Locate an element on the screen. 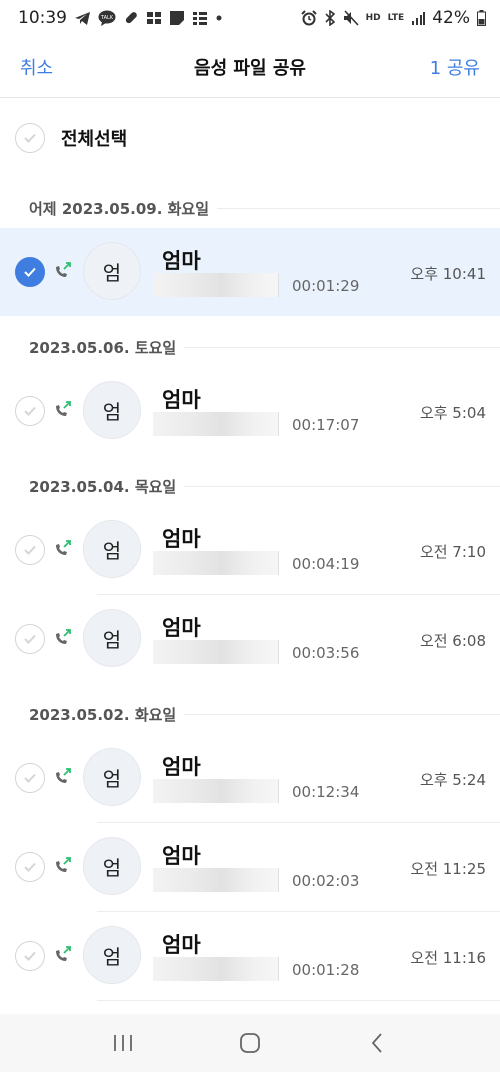 The image size is (500, 1072). svg-text: TALK is located at coordinates (107, 18).